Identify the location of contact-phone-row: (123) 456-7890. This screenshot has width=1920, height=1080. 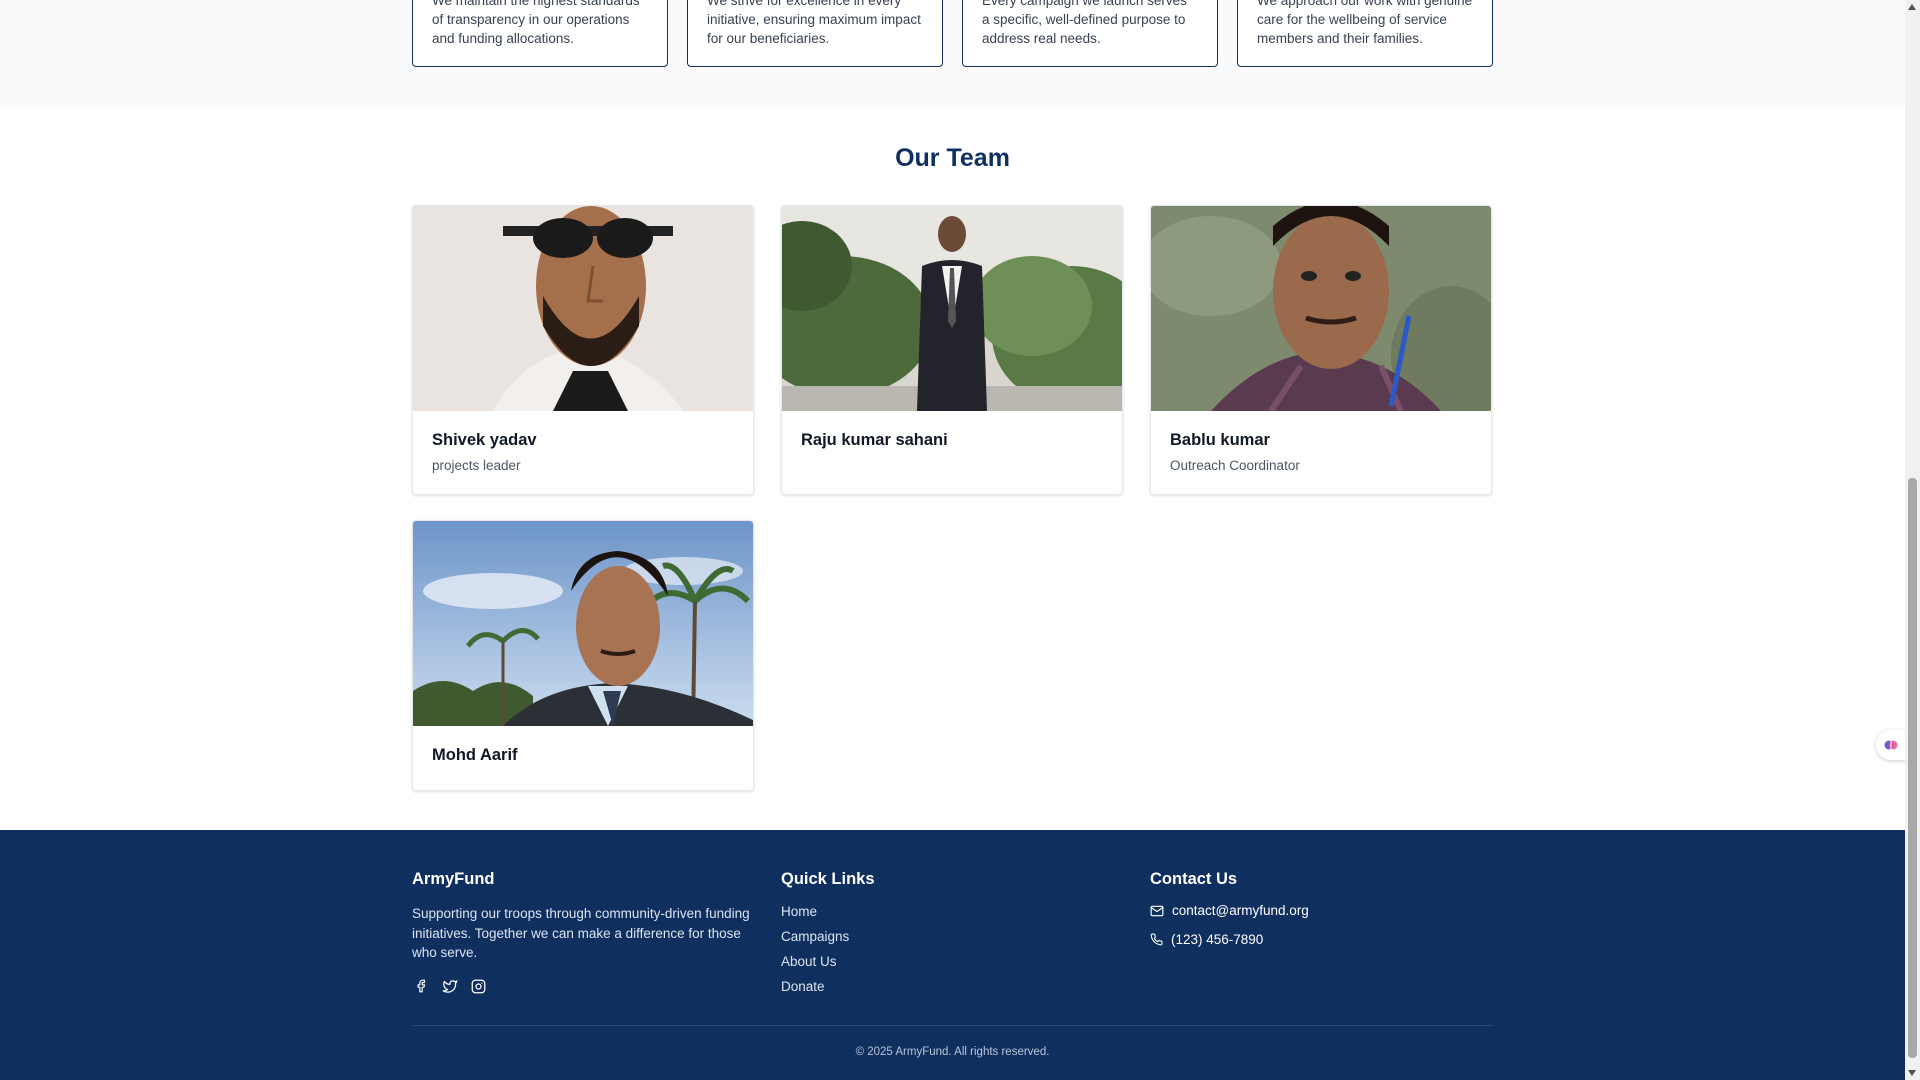
(1229, 939).